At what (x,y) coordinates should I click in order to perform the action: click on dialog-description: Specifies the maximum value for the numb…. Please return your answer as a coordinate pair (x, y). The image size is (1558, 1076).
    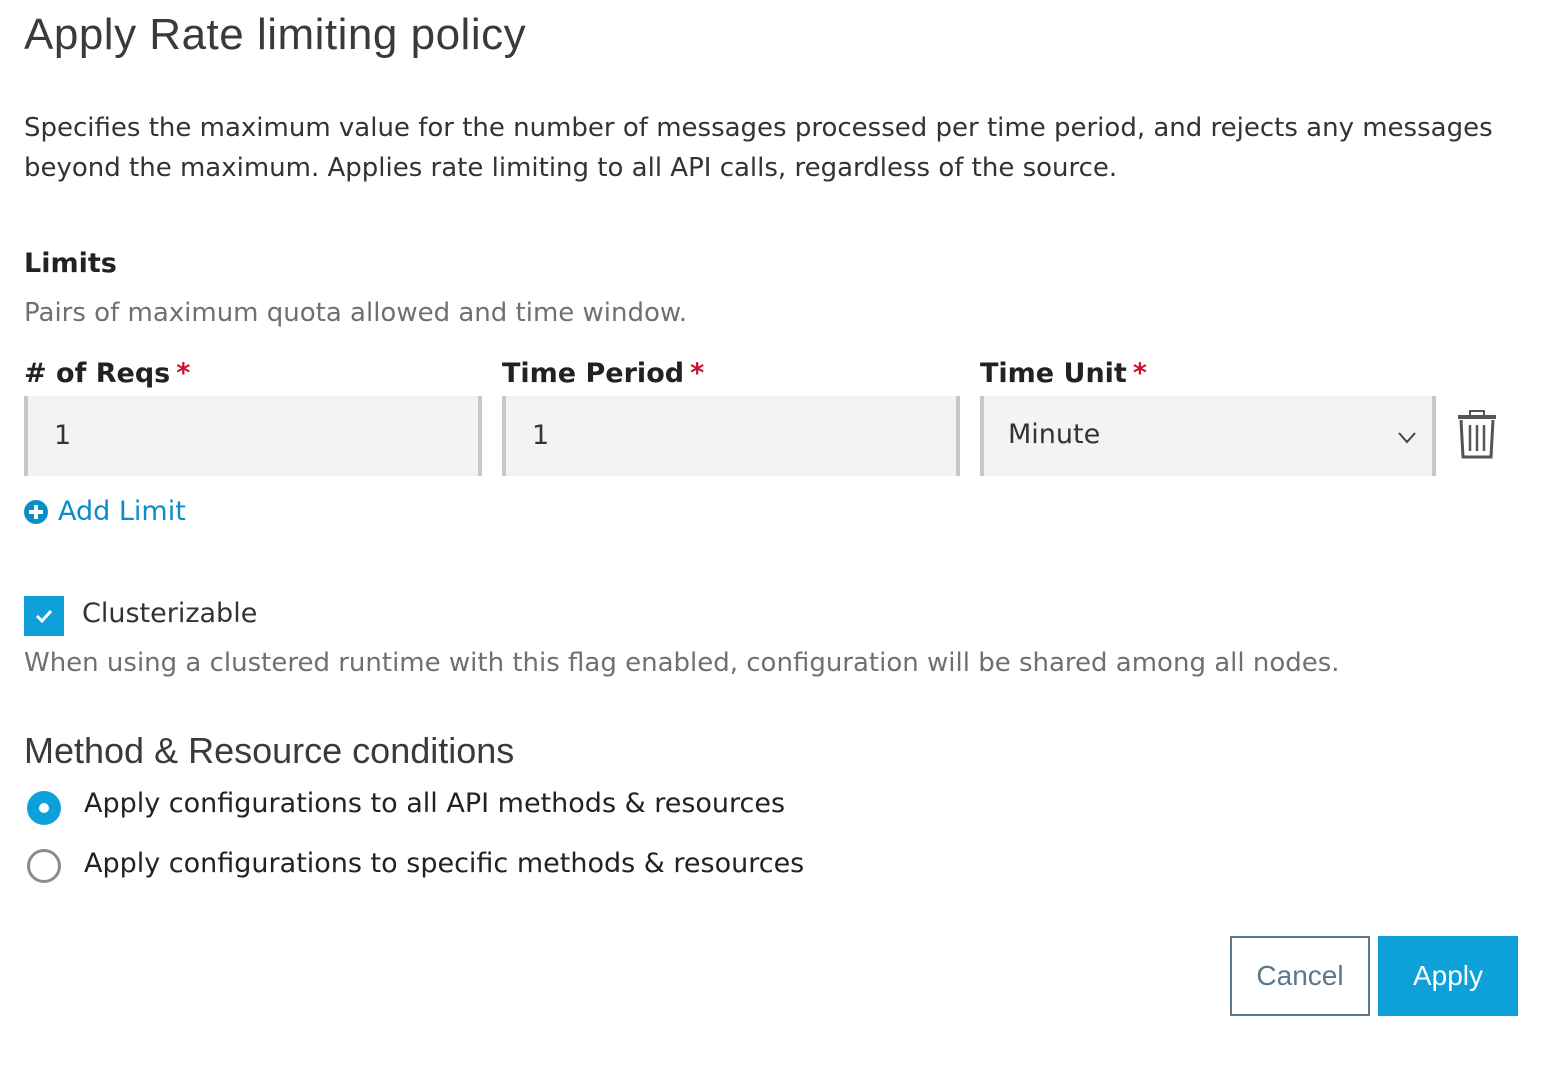
    Looking at the image, I should click on (758, 148).